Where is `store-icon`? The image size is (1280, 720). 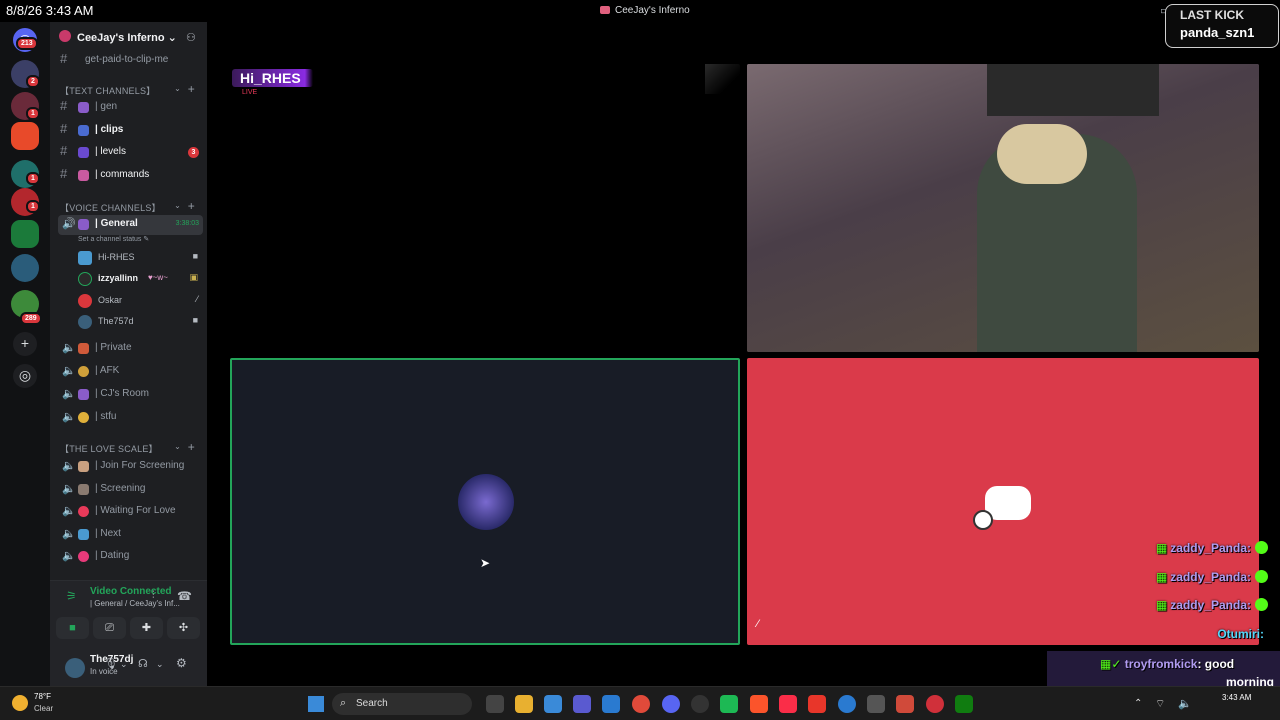 store-icon is located at coordinates (611, 704).